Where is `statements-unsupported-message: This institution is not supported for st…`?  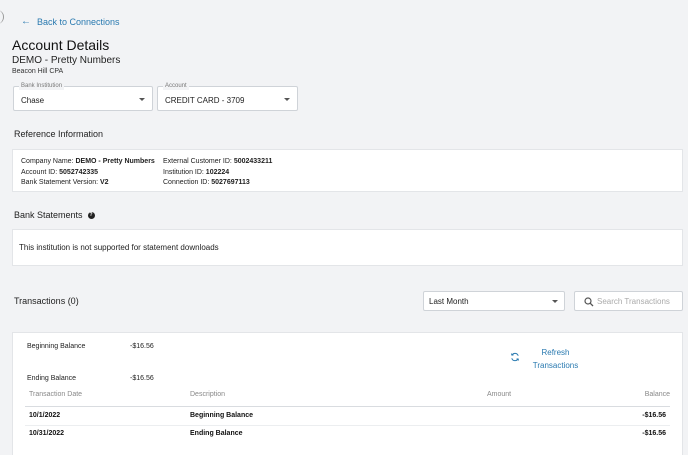
statements-unsupported-message: This institution is not supported for st… is located at coordinates (119, 247).